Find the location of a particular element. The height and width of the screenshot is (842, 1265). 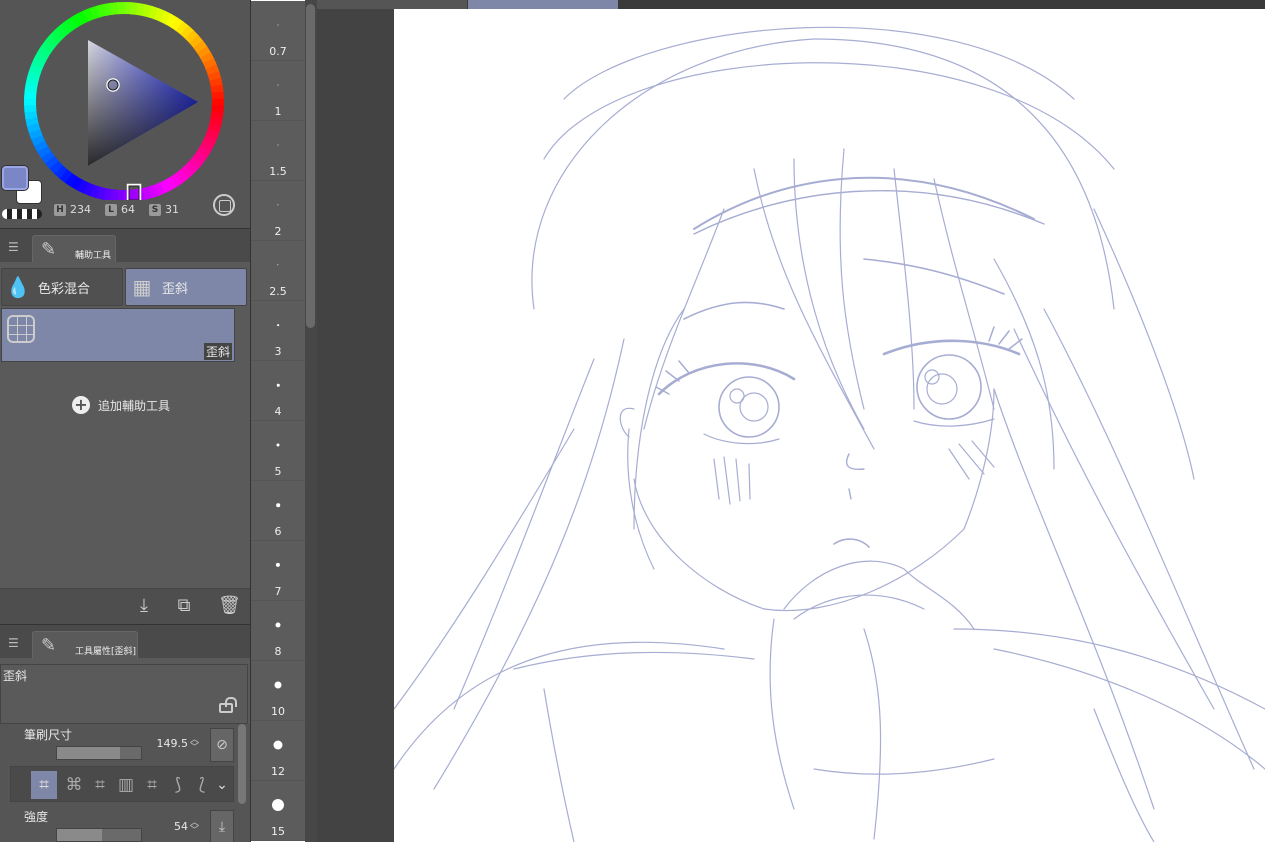

strength-value: 54 is located at coordinates (181, 826).